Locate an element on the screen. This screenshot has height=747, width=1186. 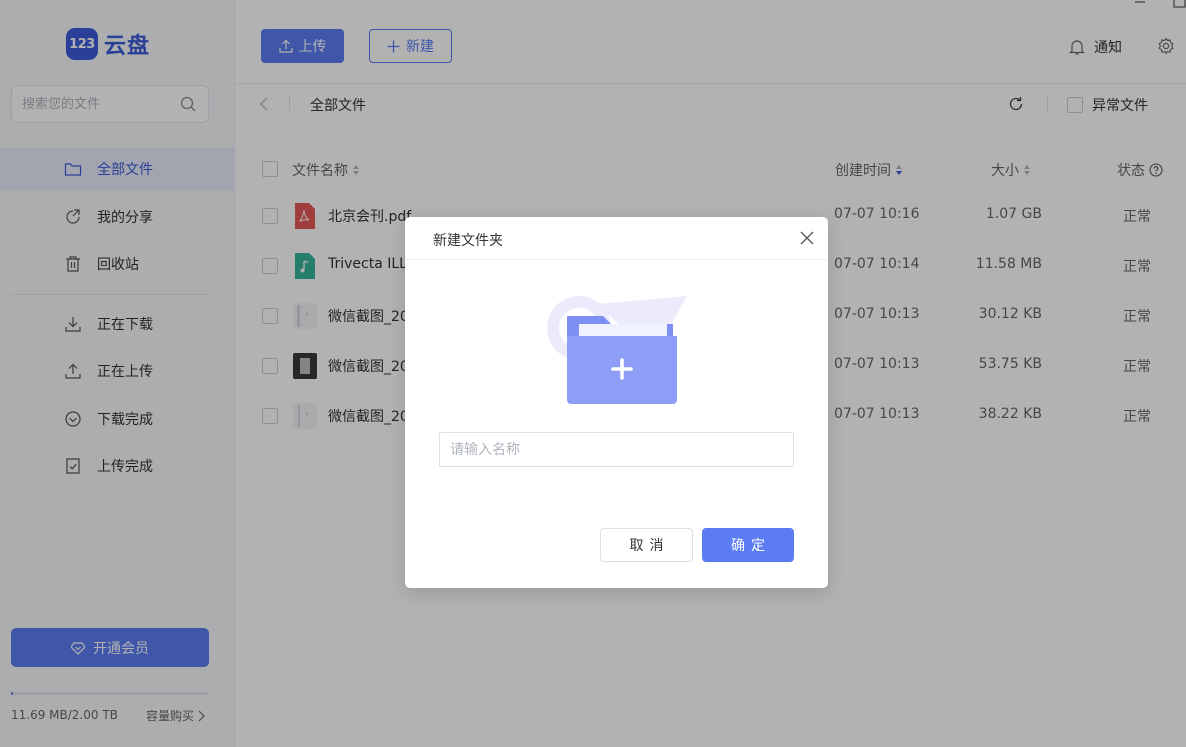
new-folder-illustration-icon is located at coordinates (617, 350).